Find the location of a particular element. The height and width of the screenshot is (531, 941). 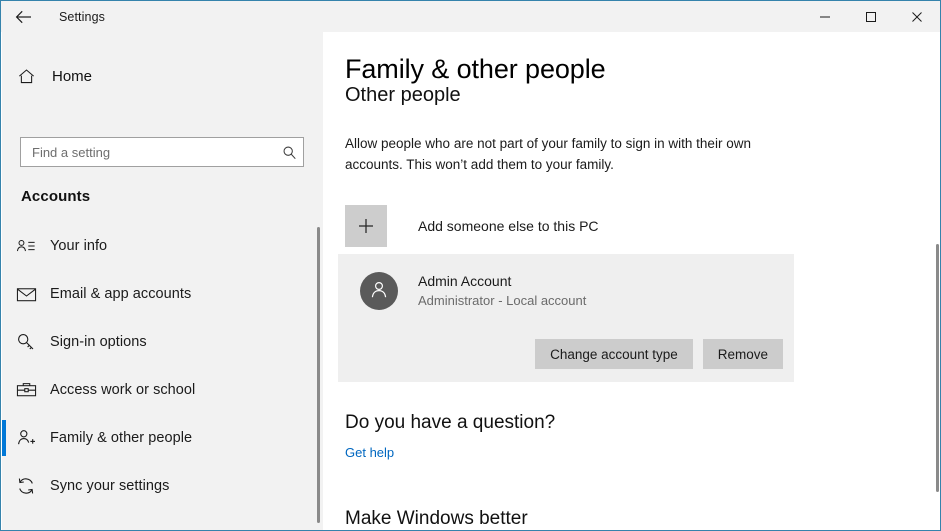

sidebar-item-home: Home is located at coordinates (162, 76).